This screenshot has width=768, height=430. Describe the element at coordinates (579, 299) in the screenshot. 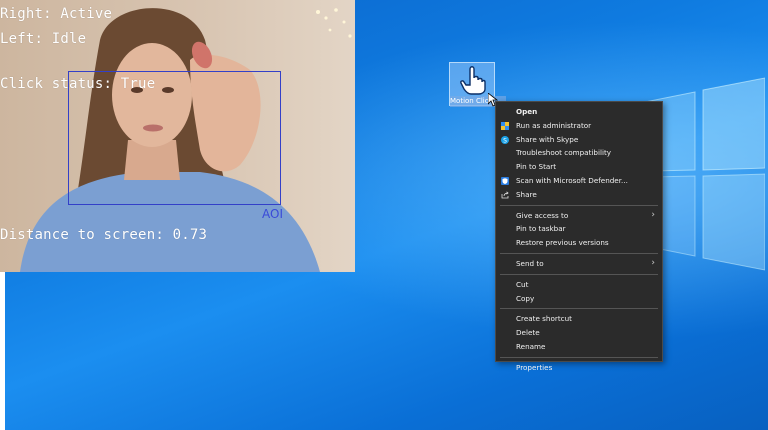

I see `menu-item-copy: Copy` at that location.